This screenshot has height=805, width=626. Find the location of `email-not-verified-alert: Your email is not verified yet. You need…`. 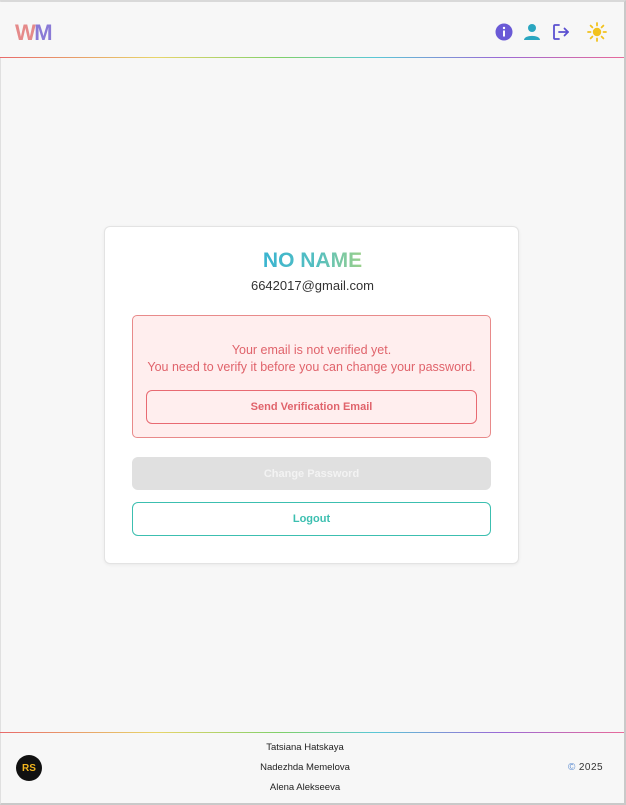

email-not-verified-alert: Your email is not verified yet. You need… is located at coordinates (311, 376).